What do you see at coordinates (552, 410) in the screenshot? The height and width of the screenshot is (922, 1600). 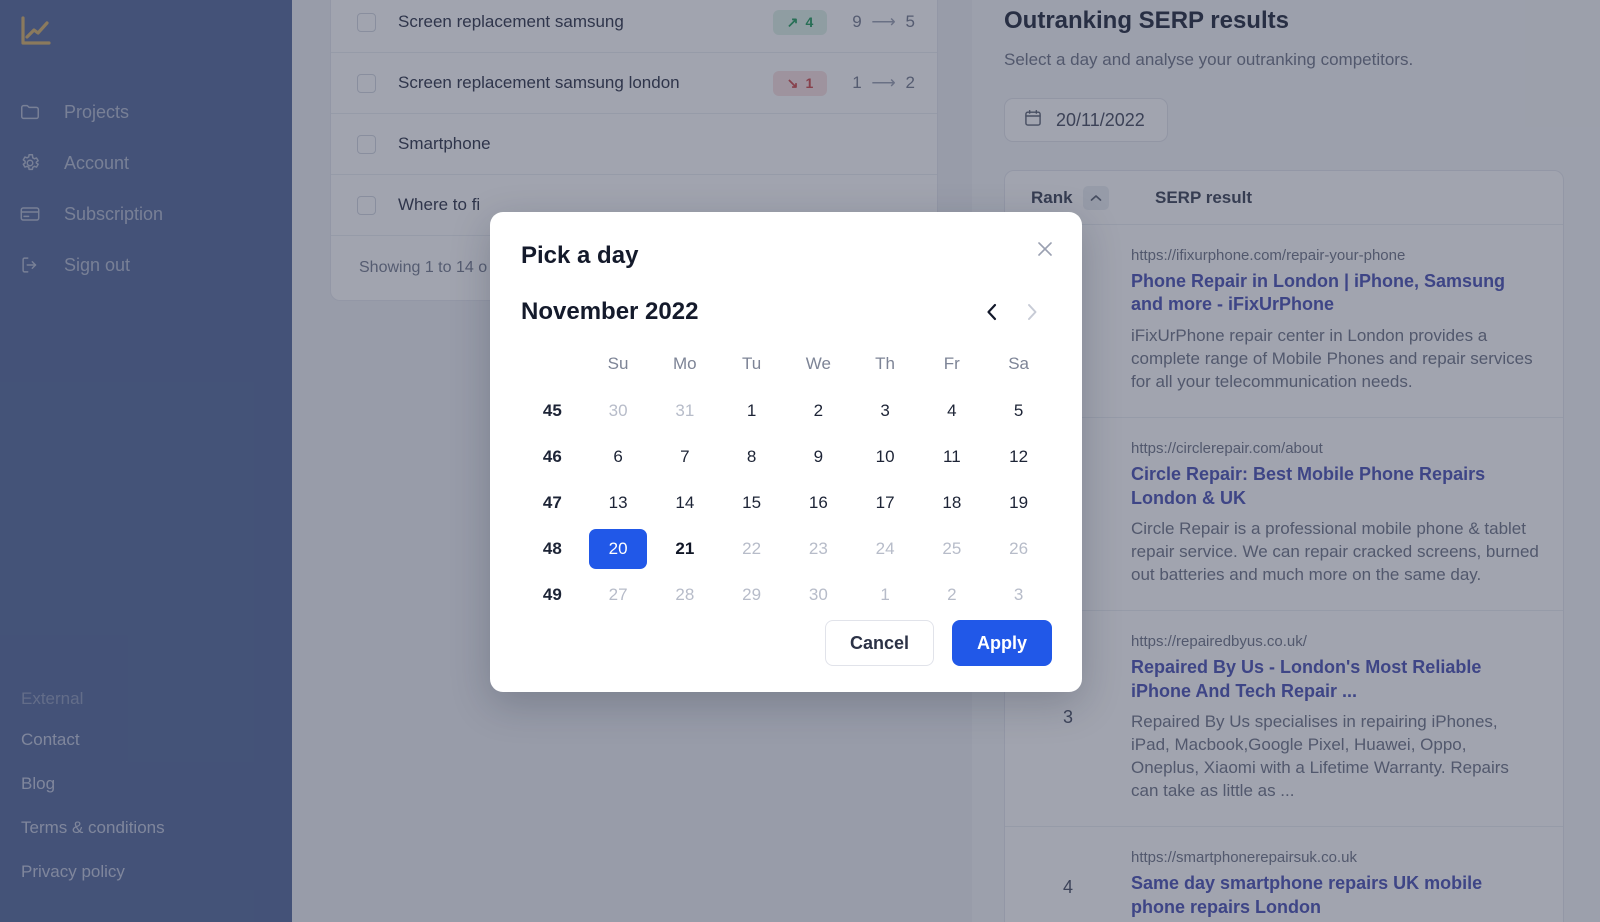 I see `week-number: 45` at bounding box center [552, 410].